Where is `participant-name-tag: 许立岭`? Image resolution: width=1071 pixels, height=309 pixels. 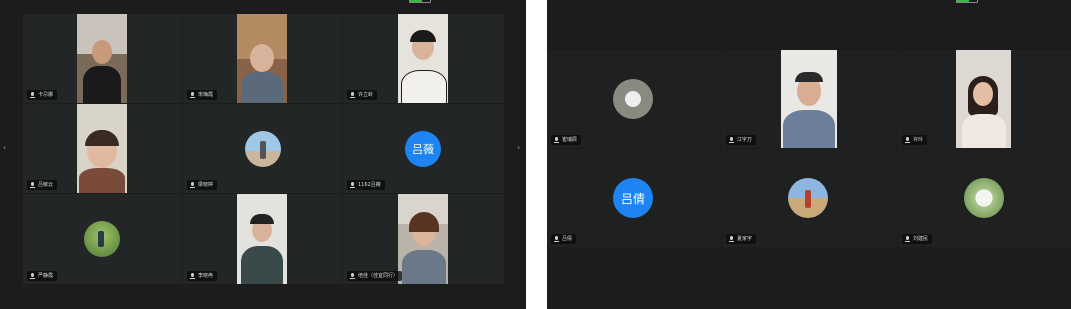 participant-name-tag: 许立岭 is located at coordinates (362, 95).